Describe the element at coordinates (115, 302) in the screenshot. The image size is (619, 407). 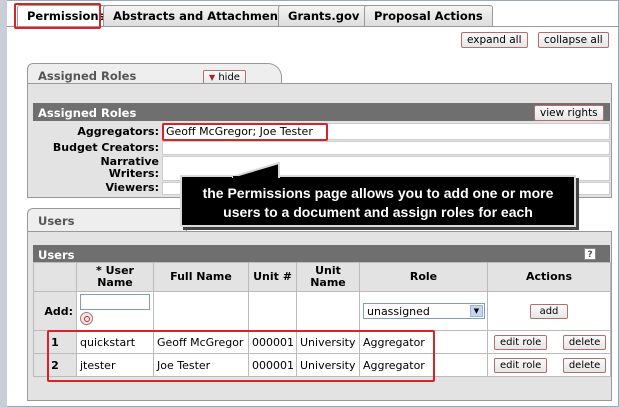
I see `user-name-input` at that location.